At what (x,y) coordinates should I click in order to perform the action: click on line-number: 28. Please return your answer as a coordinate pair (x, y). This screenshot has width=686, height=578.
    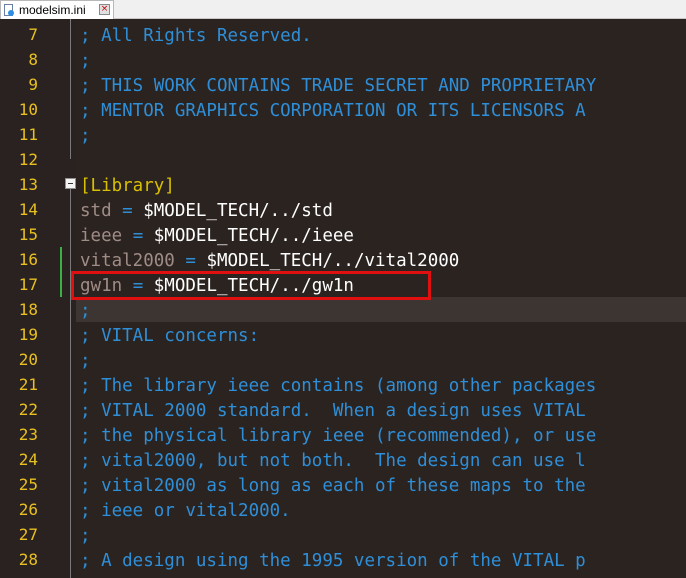
    Looking at the image, I should click on (28, 559).